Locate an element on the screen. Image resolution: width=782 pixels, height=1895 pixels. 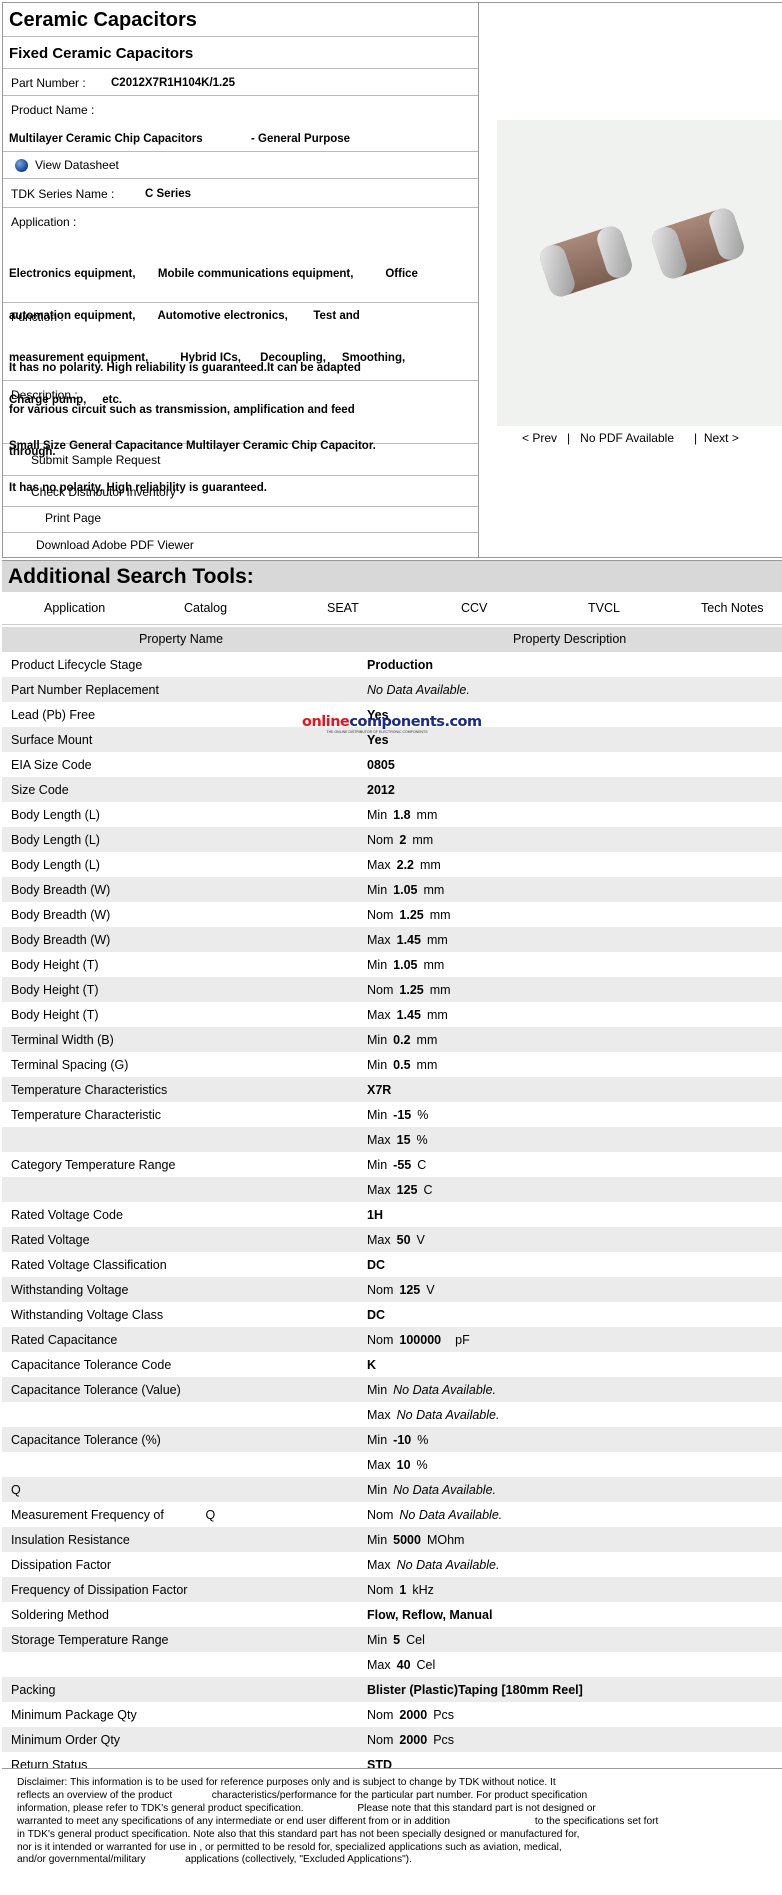
table-row: Body Height (T) Min 1.05 mm is located at coordinates (392, 964).